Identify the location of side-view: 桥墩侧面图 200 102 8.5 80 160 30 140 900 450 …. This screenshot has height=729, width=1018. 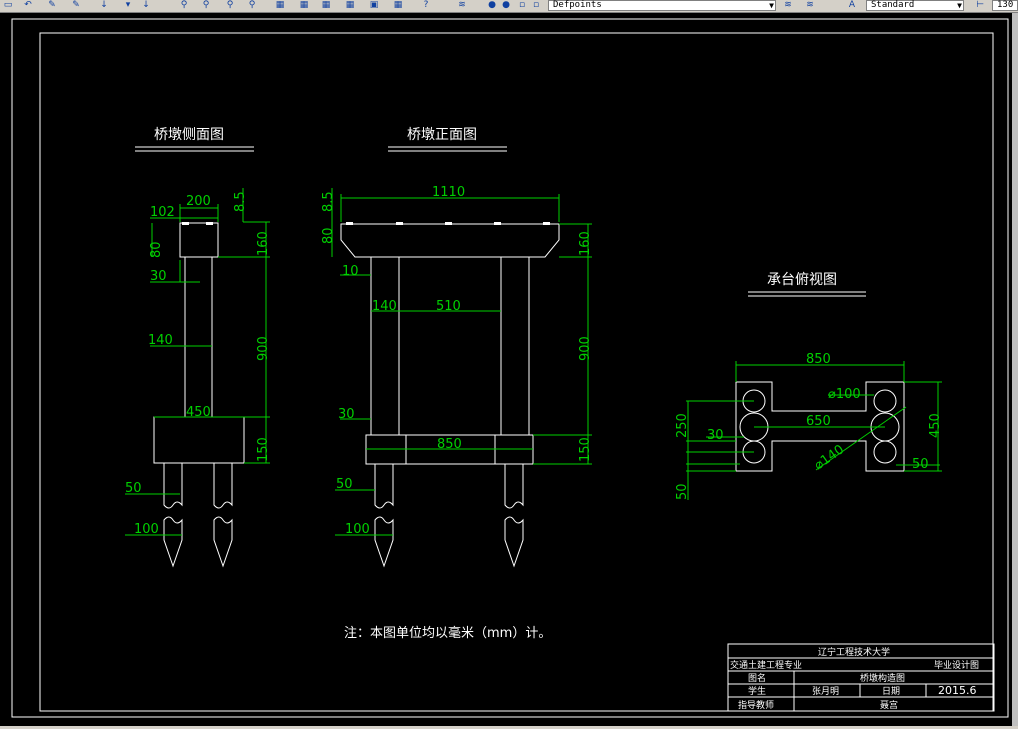
(198, 347).